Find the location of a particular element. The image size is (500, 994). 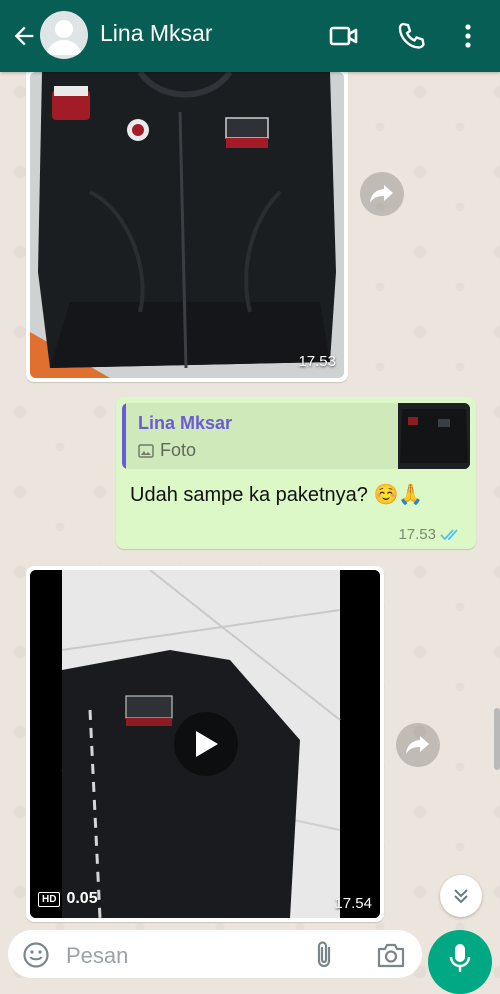

contact-avatar is located at coordinates (64, 35).